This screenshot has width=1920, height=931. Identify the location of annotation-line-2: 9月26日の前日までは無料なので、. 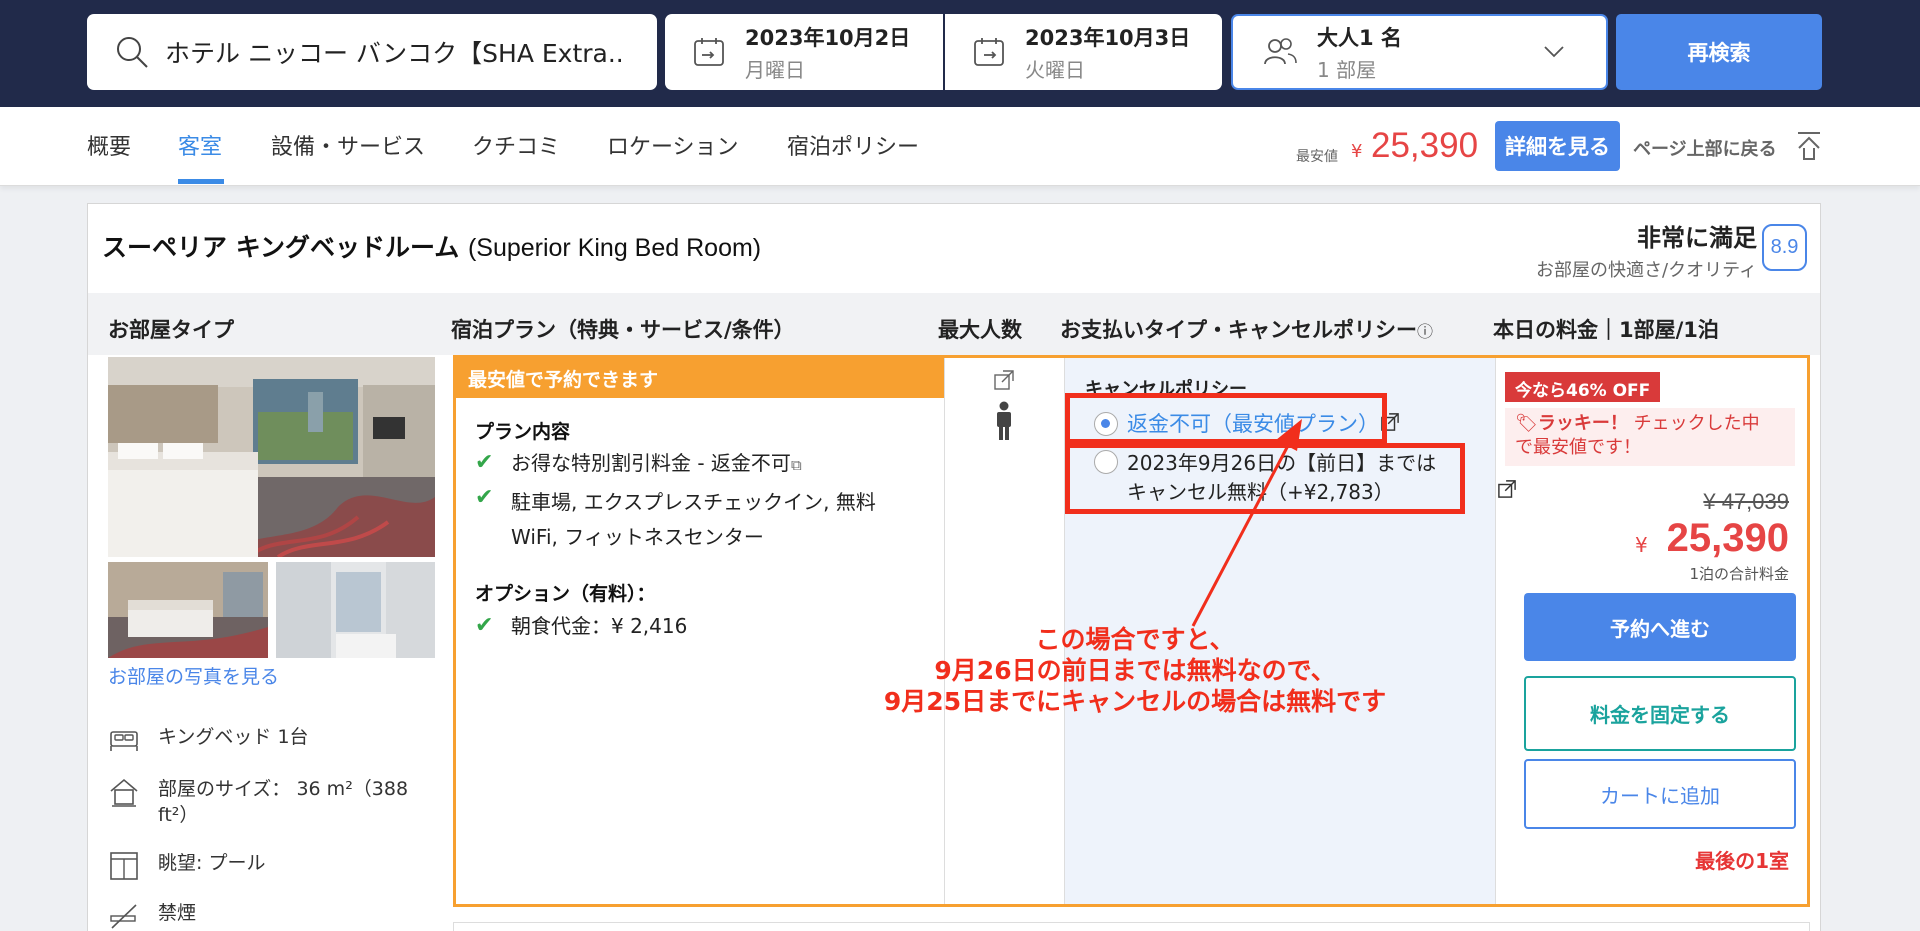
(1135, 670).